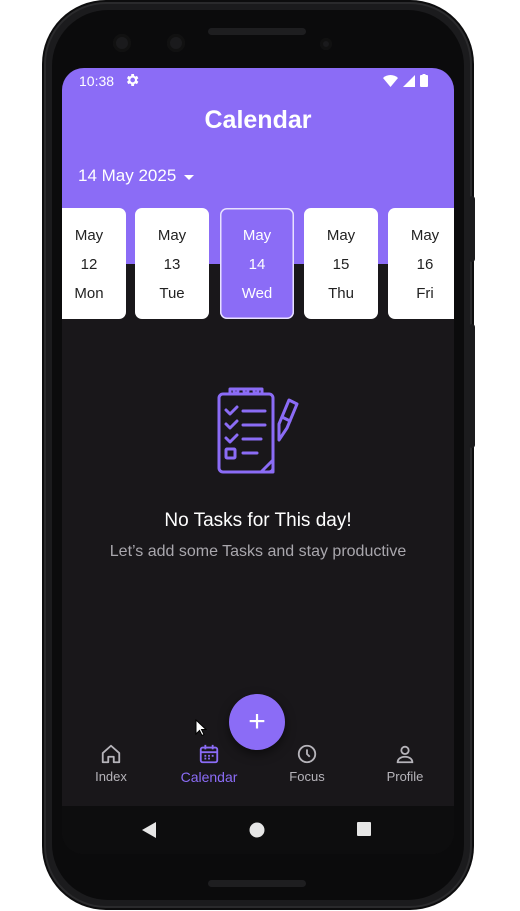  I want to click on date-dropdown: 14 May 2025, so click(136, 176).